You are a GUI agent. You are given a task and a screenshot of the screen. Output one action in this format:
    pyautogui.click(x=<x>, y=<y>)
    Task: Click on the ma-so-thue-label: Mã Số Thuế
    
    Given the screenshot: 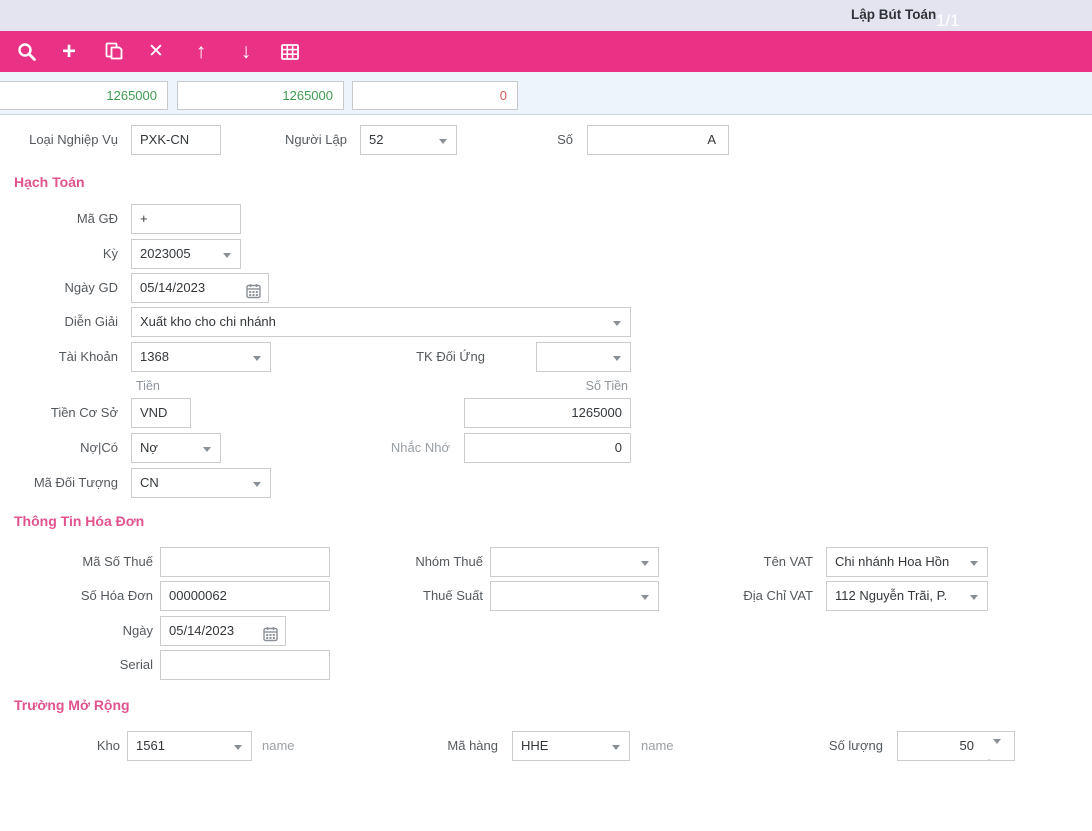 What is the action you would take?
    pyautogui.click(x=117, y=561)
    